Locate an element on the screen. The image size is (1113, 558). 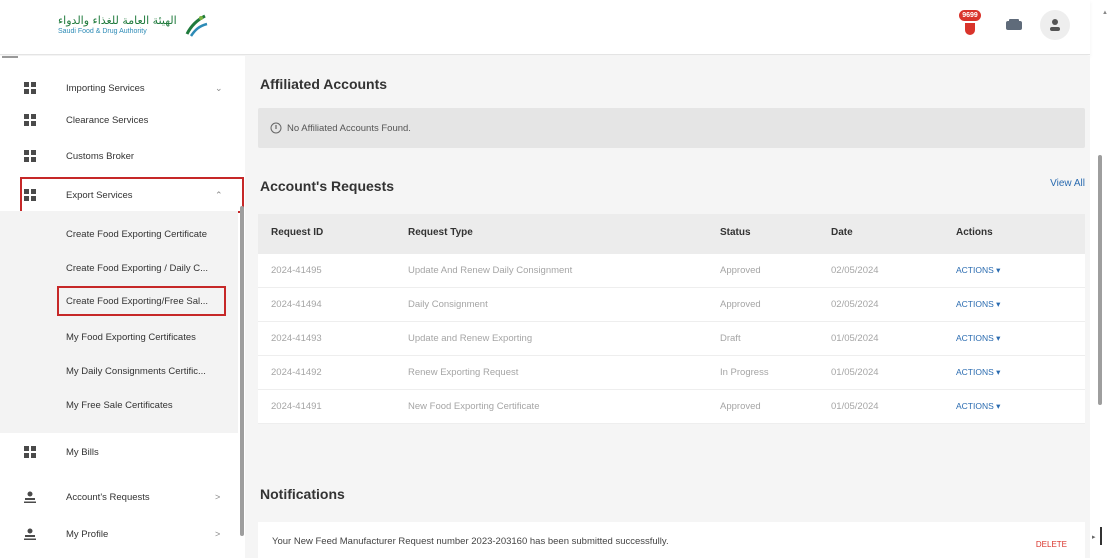
empty-state-text: No Affiliated Accounts Found. is located at coordinates (349, 128).